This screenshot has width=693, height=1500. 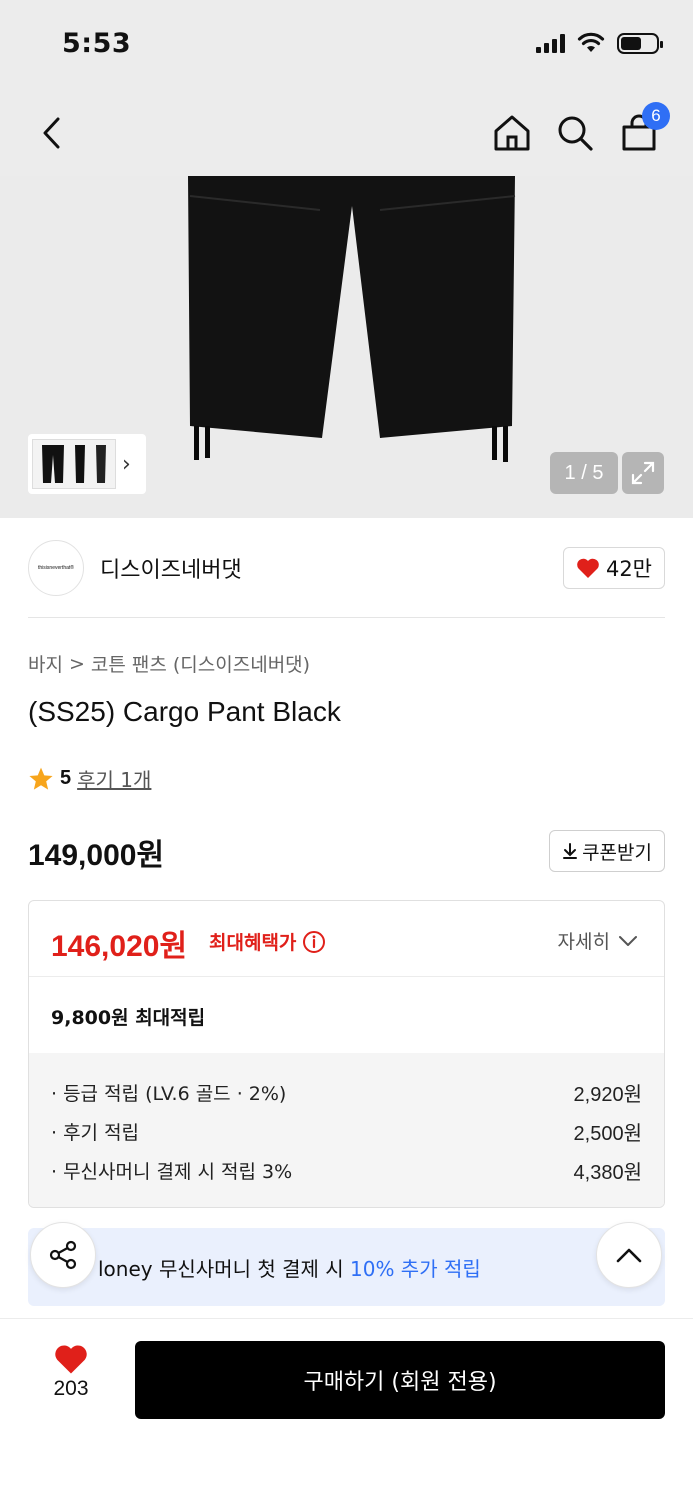 I want to click on promo-text: loney 무신사머니 첫 결제 시 10% 추가 적립, so click(x=289, y=1269).